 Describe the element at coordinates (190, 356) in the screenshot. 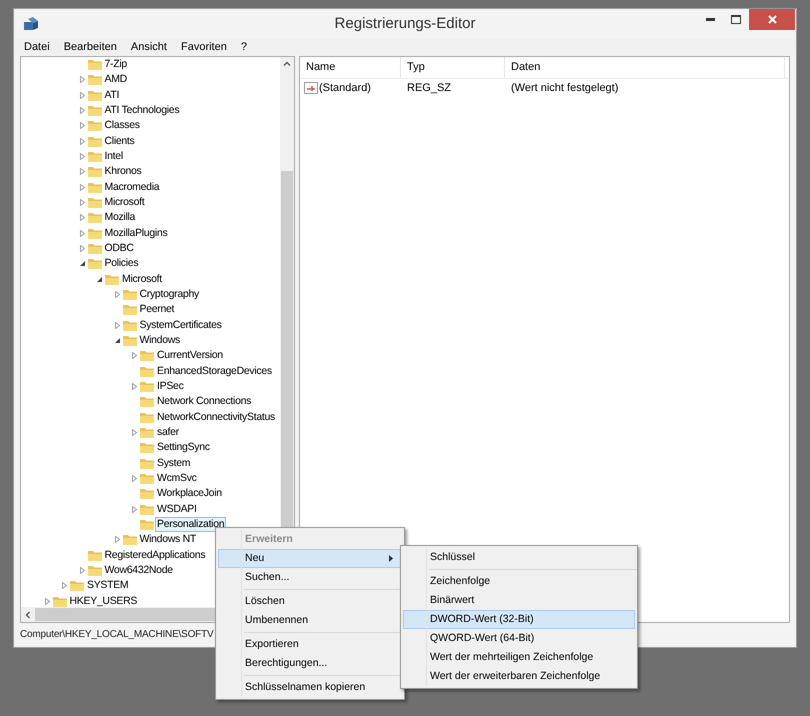

I see `tree-item: CurrentVersion` at that location.